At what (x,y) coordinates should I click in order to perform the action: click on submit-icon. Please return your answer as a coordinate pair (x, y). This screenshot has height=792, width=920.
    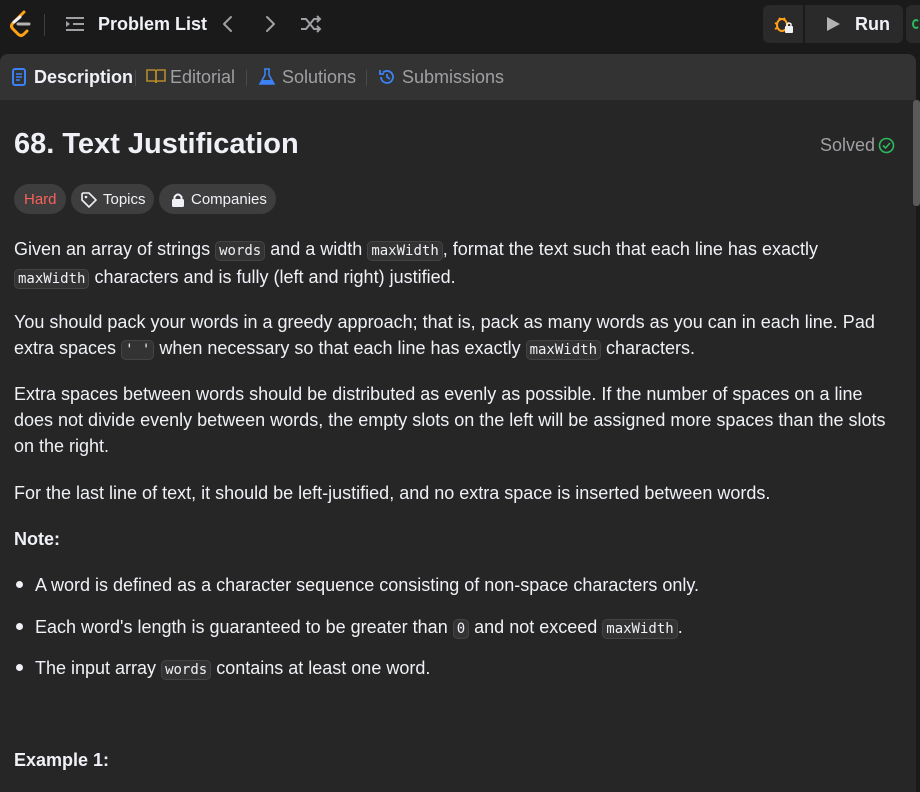
    Looking at the image, I should click on (916, 24).